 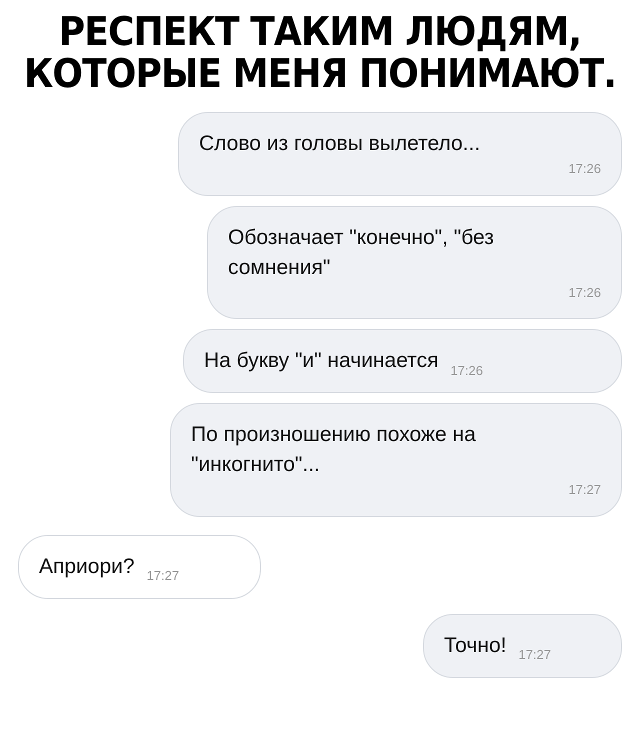 What do you see at coordinates (321, 361) in the screenshot?
I see `message-text: На букву "и" начинается` at bounding box center [321, 361].